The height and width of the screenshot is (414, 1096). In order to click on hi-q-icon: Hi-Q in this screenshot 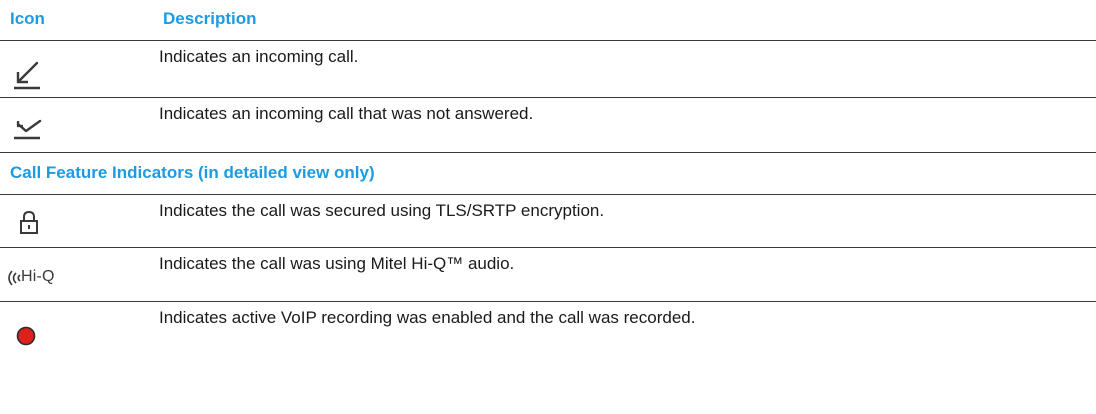, I will do `click(38, 276)`.